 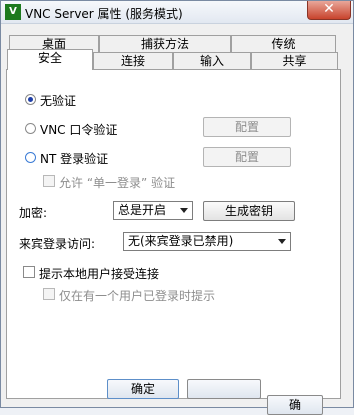 I want to click on allow-single-login-checkbox, so click(x=49, y=181).